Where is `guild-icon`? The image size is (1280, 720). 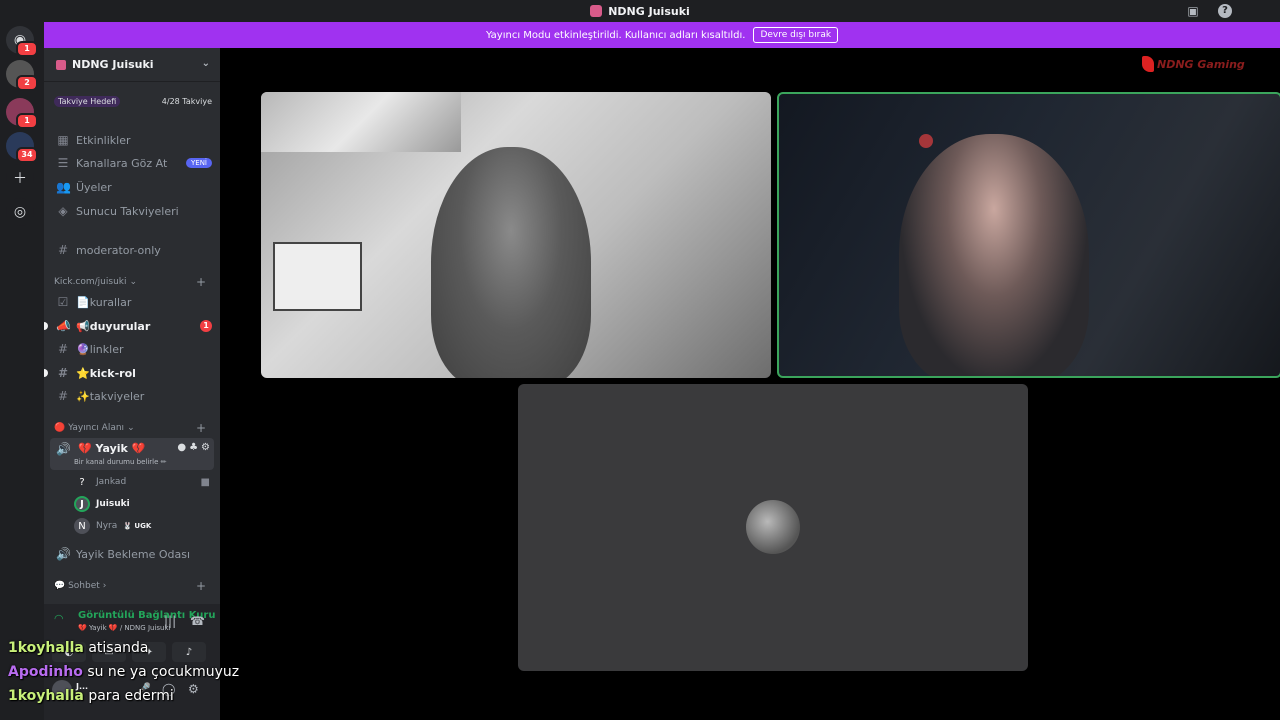
guild-icon is located at coordinates (61, 64).